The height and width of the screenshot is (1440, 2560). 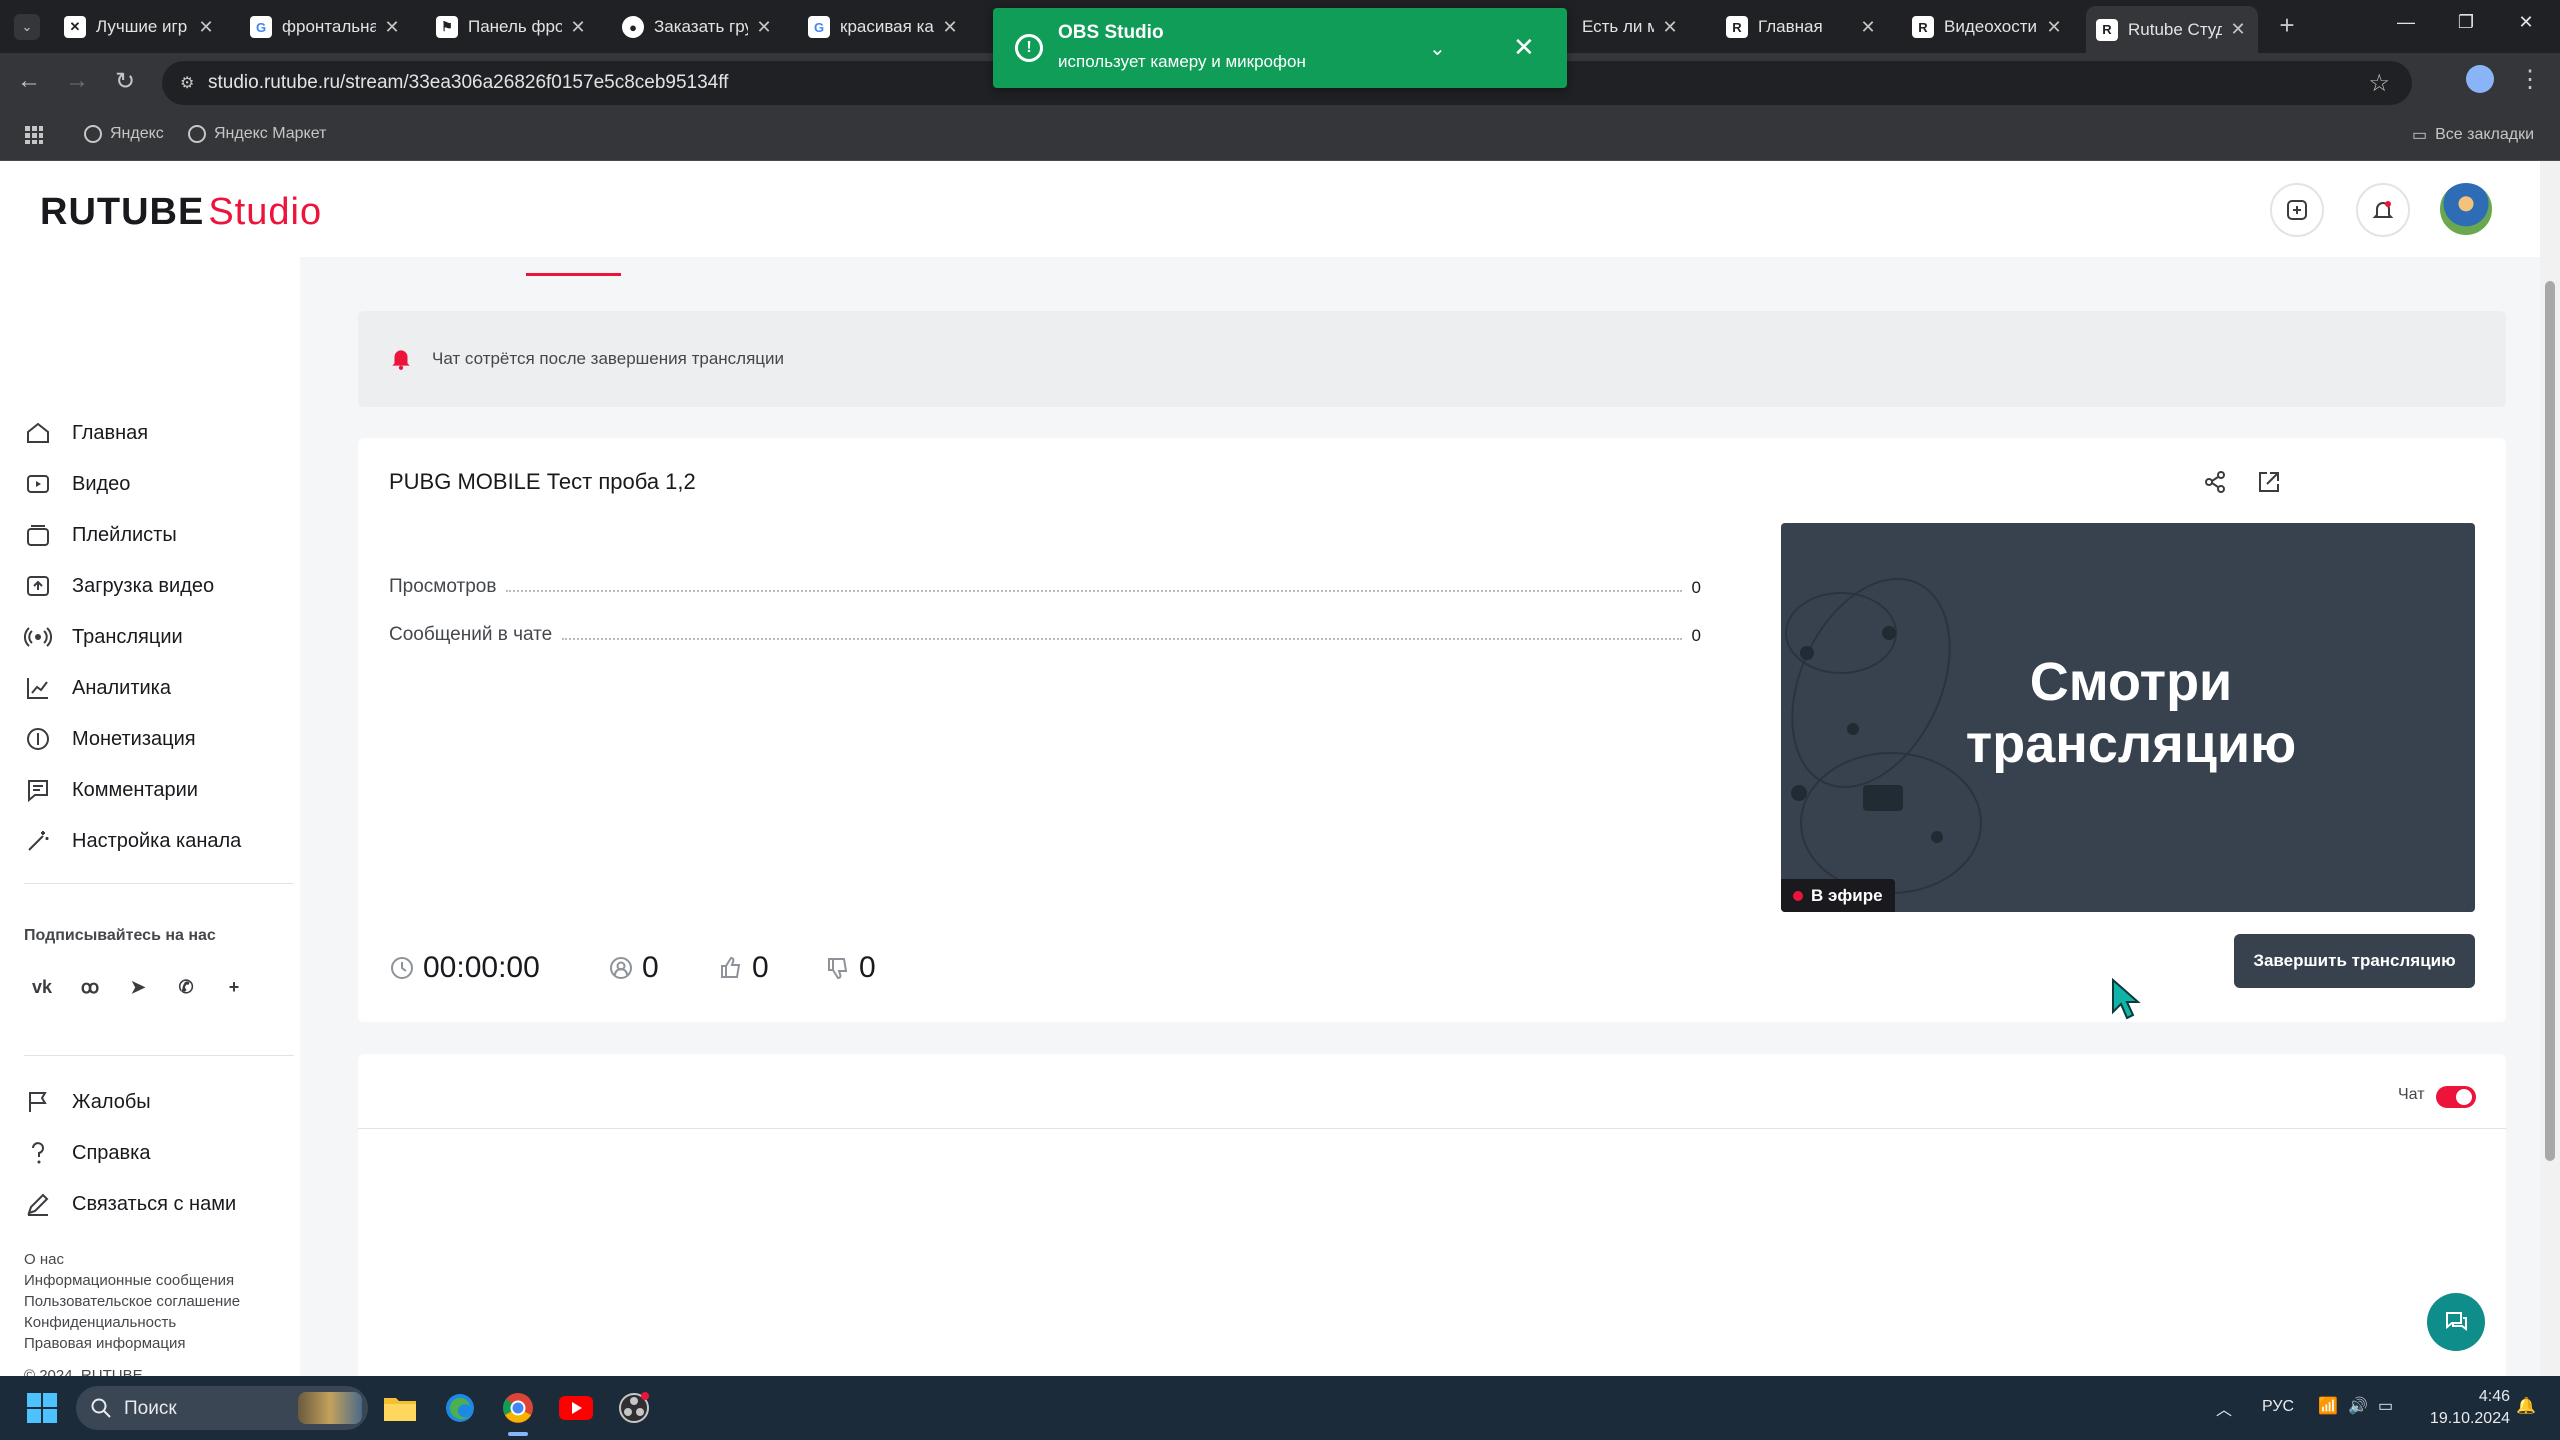 I want to click on file-explorer-icon, so click(x=400, y=1408).